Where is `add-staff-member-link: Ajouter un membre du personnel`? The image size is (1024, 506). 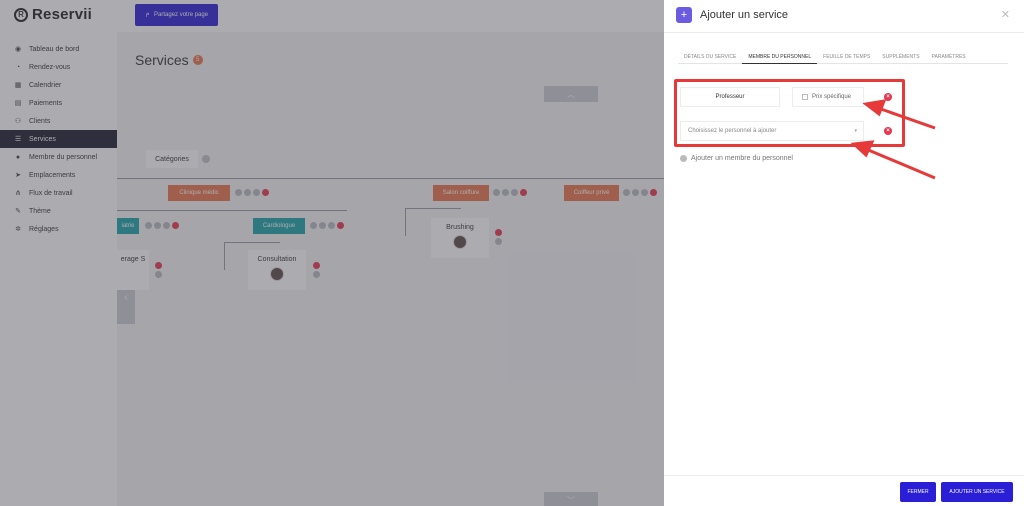
add-staff-member-link: Ajouter un membre du personnel is located at coordinates (736, 158).